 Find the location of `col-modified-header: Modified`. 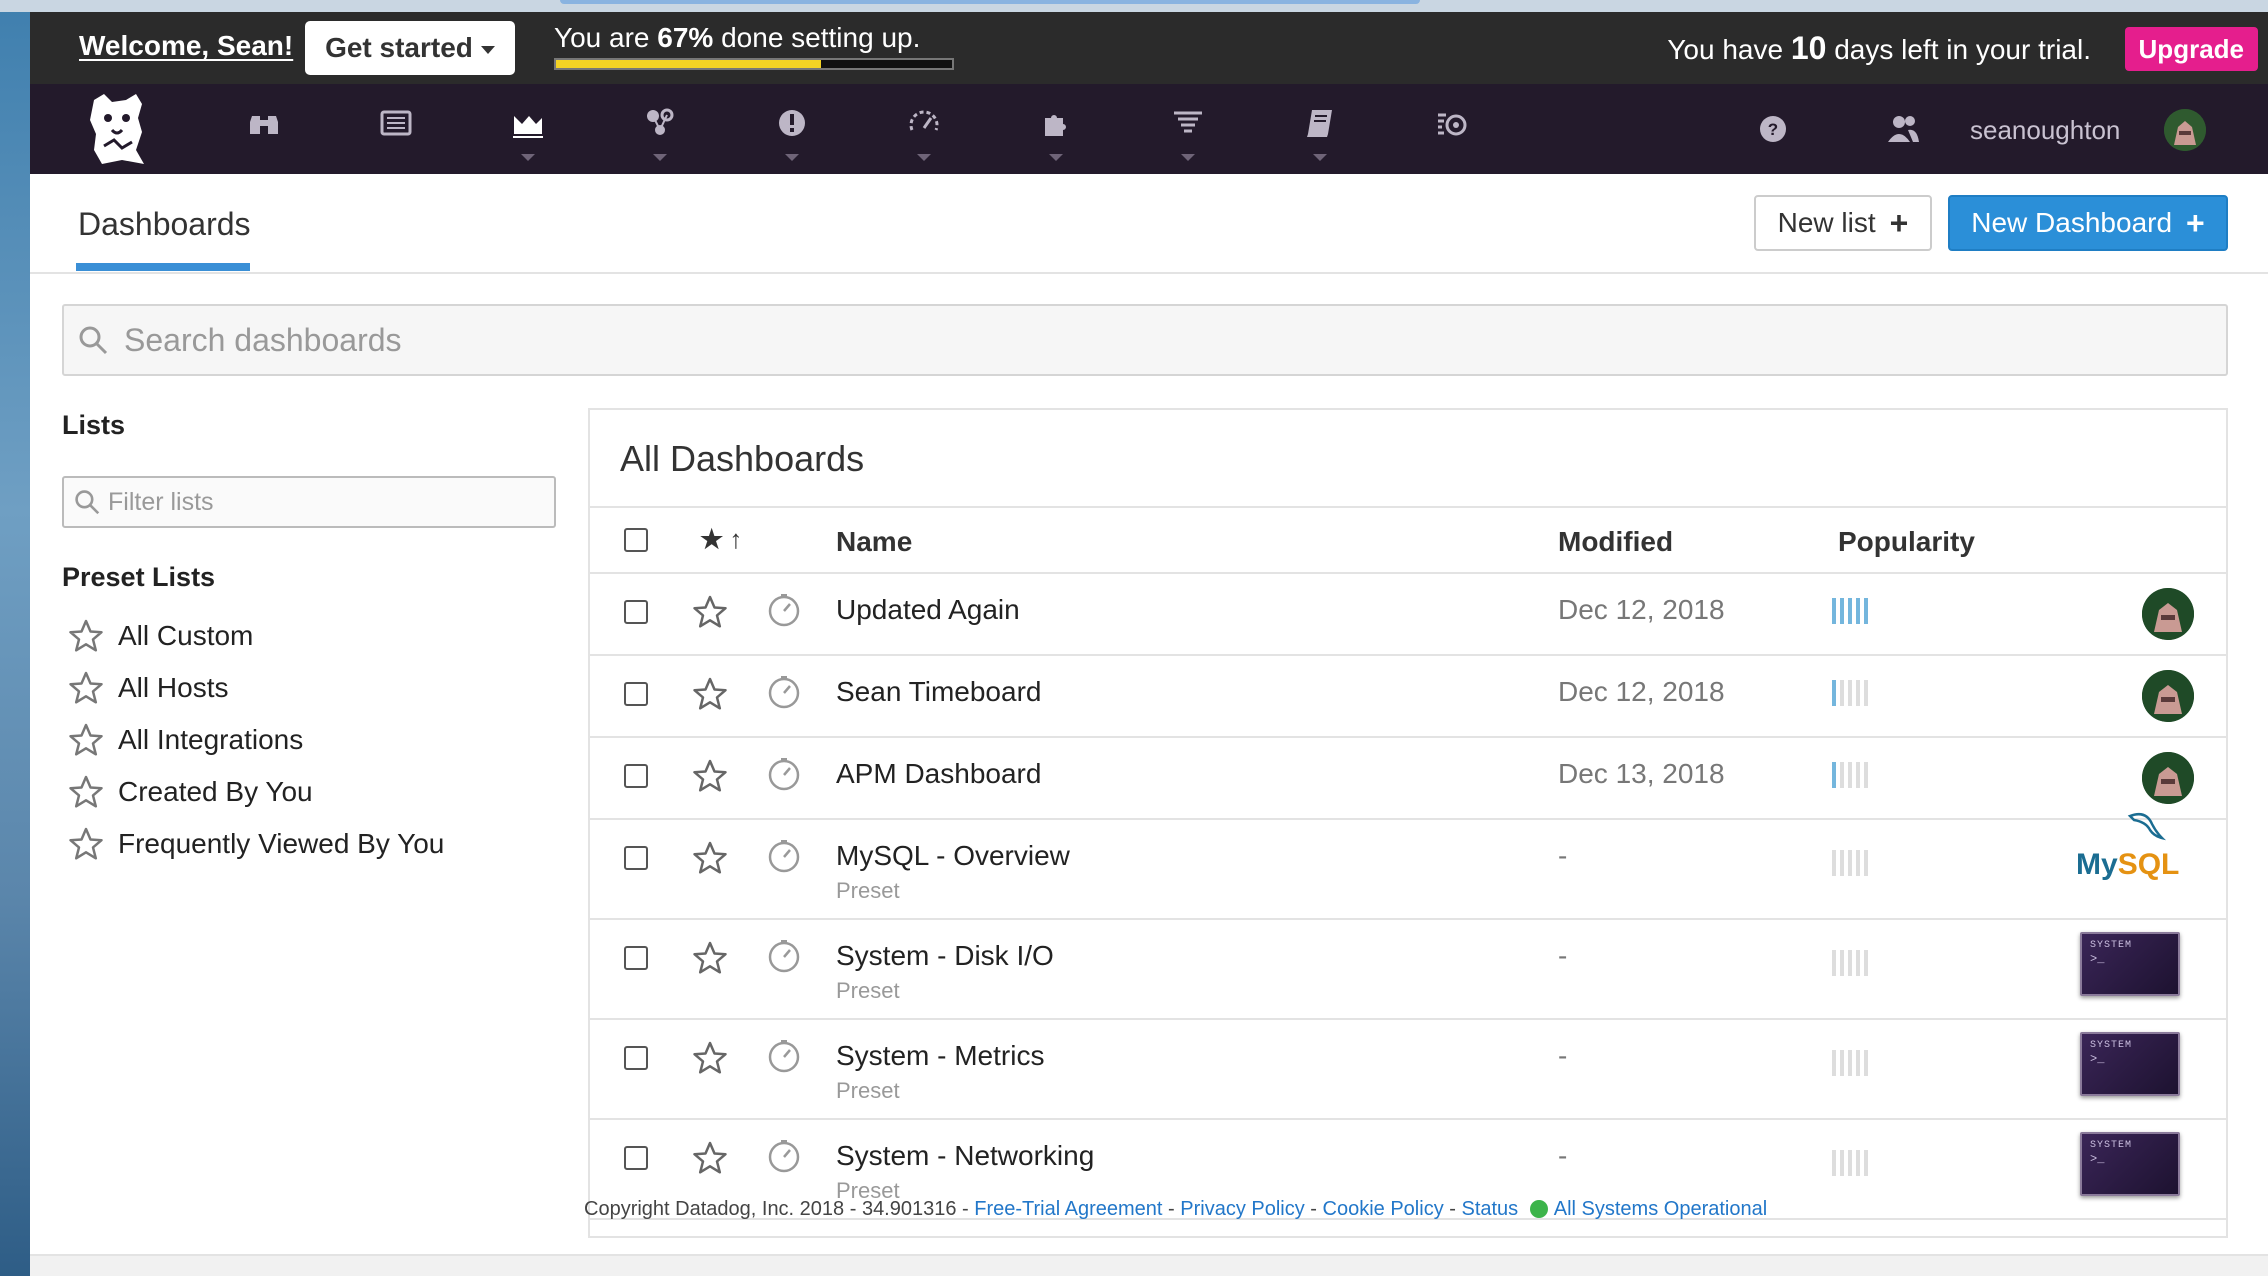

col-modified-header: Modified is located at coordinates (1615, 542).